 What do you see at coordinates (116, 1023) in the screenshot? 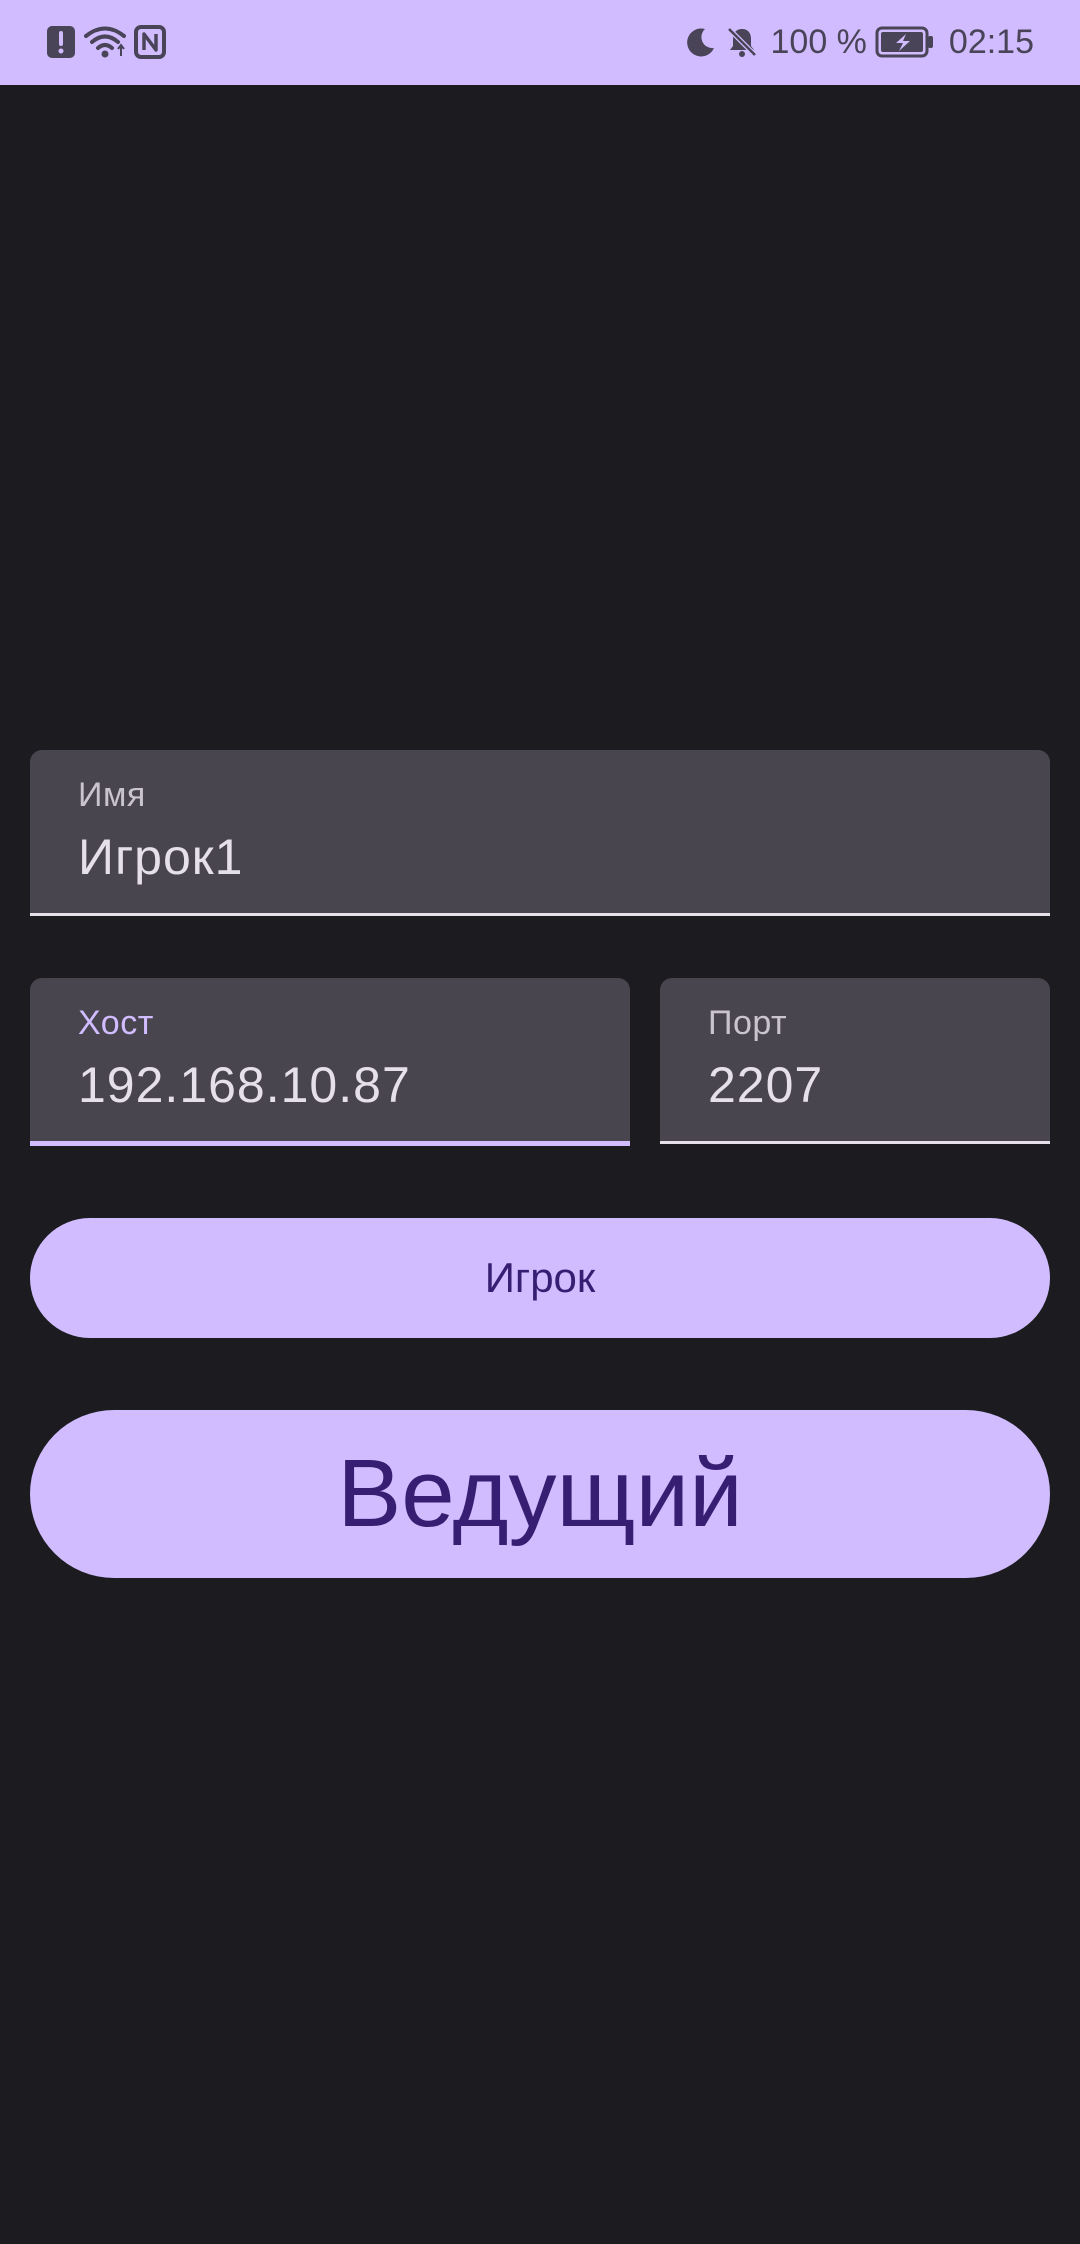
I see `host-field-label: Хост` at bounding box center [116, 1023].